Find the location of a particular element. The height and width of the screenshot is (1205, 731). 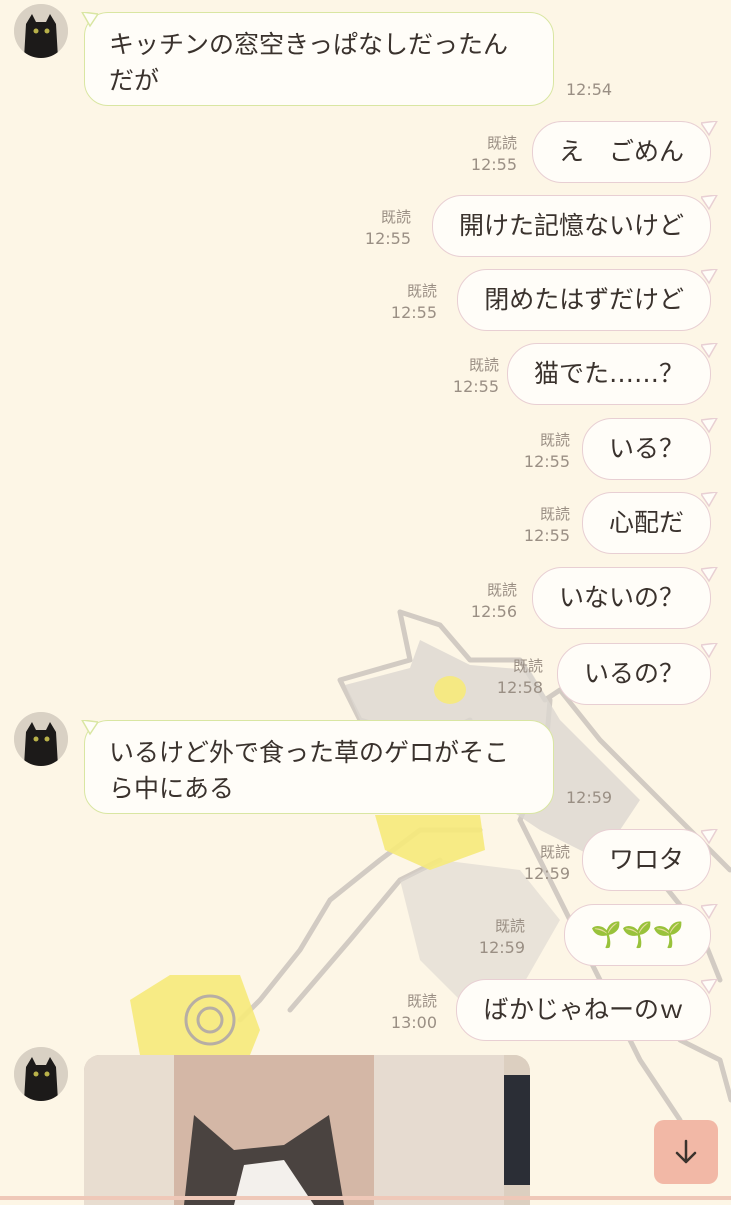

message-time: 12:58 is located at coordinates (519, 687).